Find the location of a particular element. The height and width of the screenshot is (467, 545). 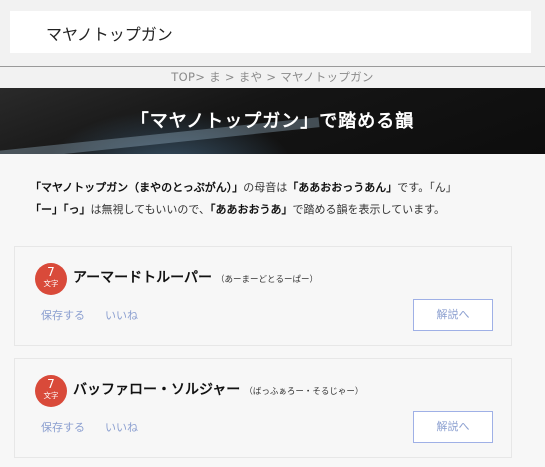

search-input: マヤノトップガン is located at coordinates (270, 32).